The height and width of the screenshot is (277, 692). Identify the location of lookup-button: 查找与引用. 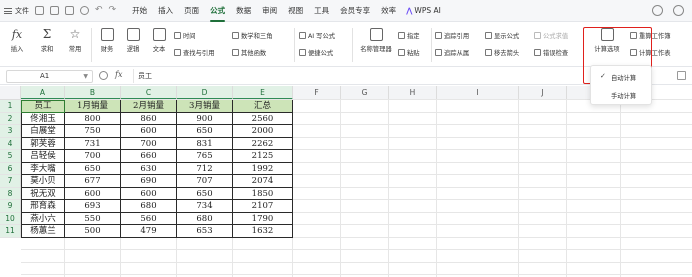
(194, 52).